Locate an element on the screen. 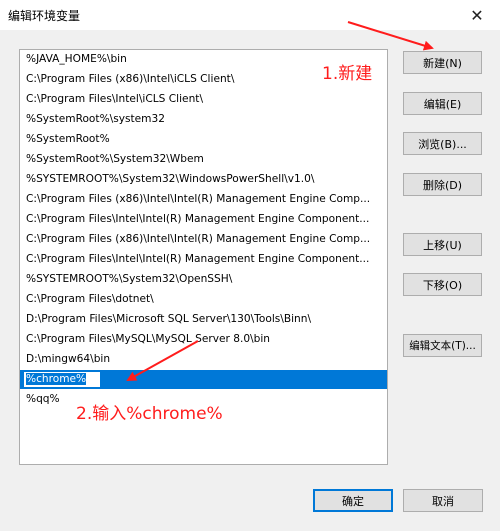 The width and height of the screenshot is (500, 531). move-up-button: 上移(U) is located at coordinates (442, 244).